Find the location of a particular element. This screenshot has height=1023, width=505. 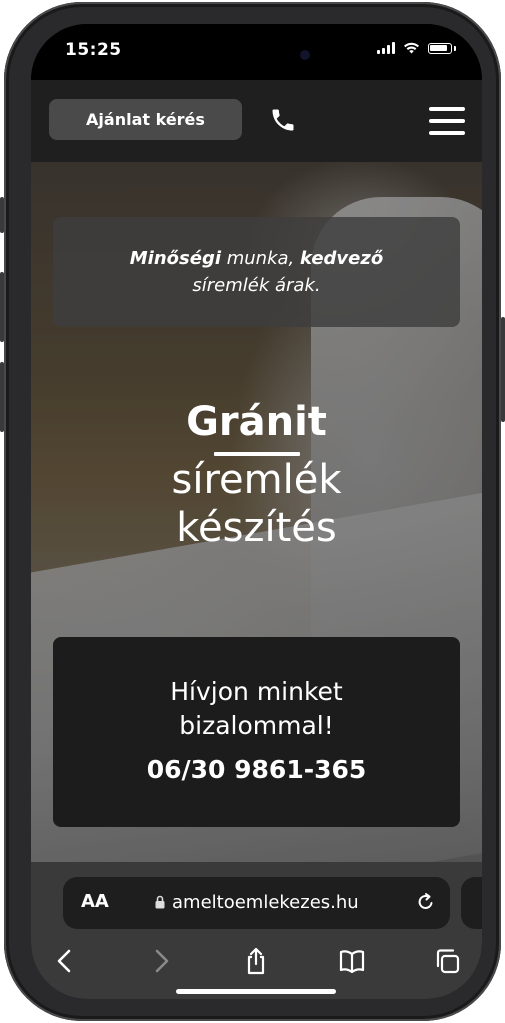

status-bar: 15:25 is located at coordinates (256, 52).